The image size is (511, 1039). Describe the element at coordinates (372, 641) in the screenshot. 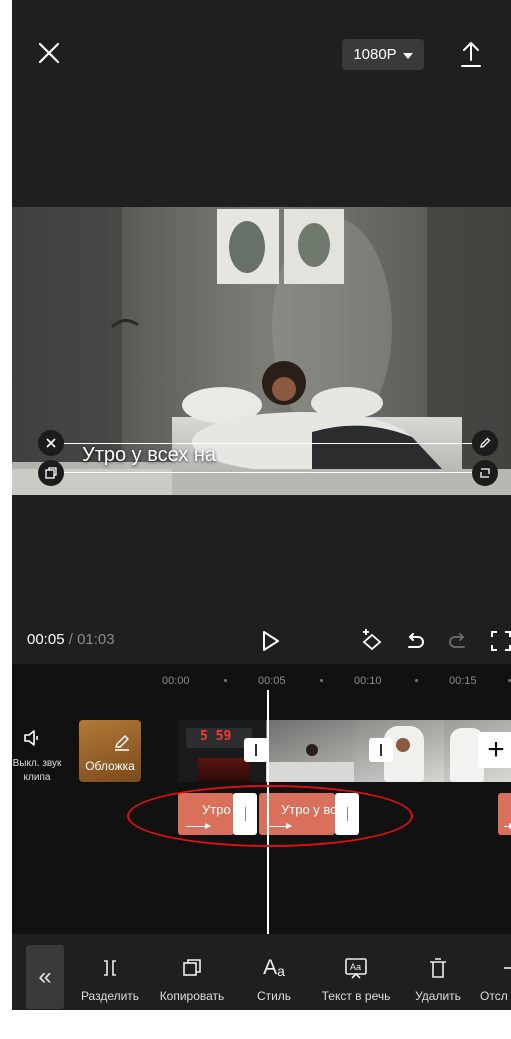

I see `keyframe-icon` at that location.